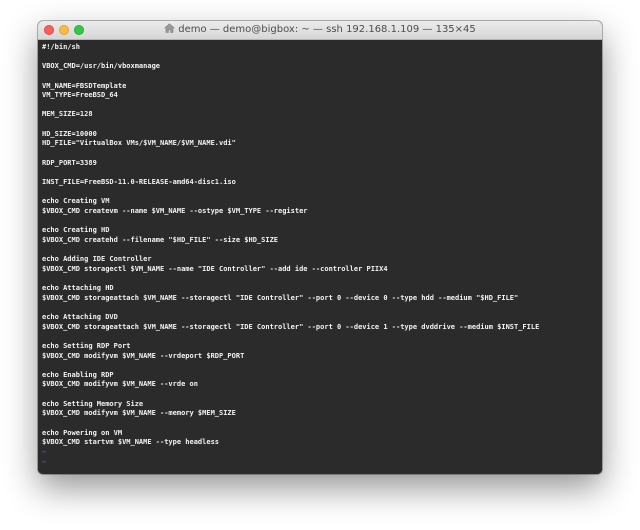  I want to click on terminal-line: echo Creating HD, so click(76, 230).